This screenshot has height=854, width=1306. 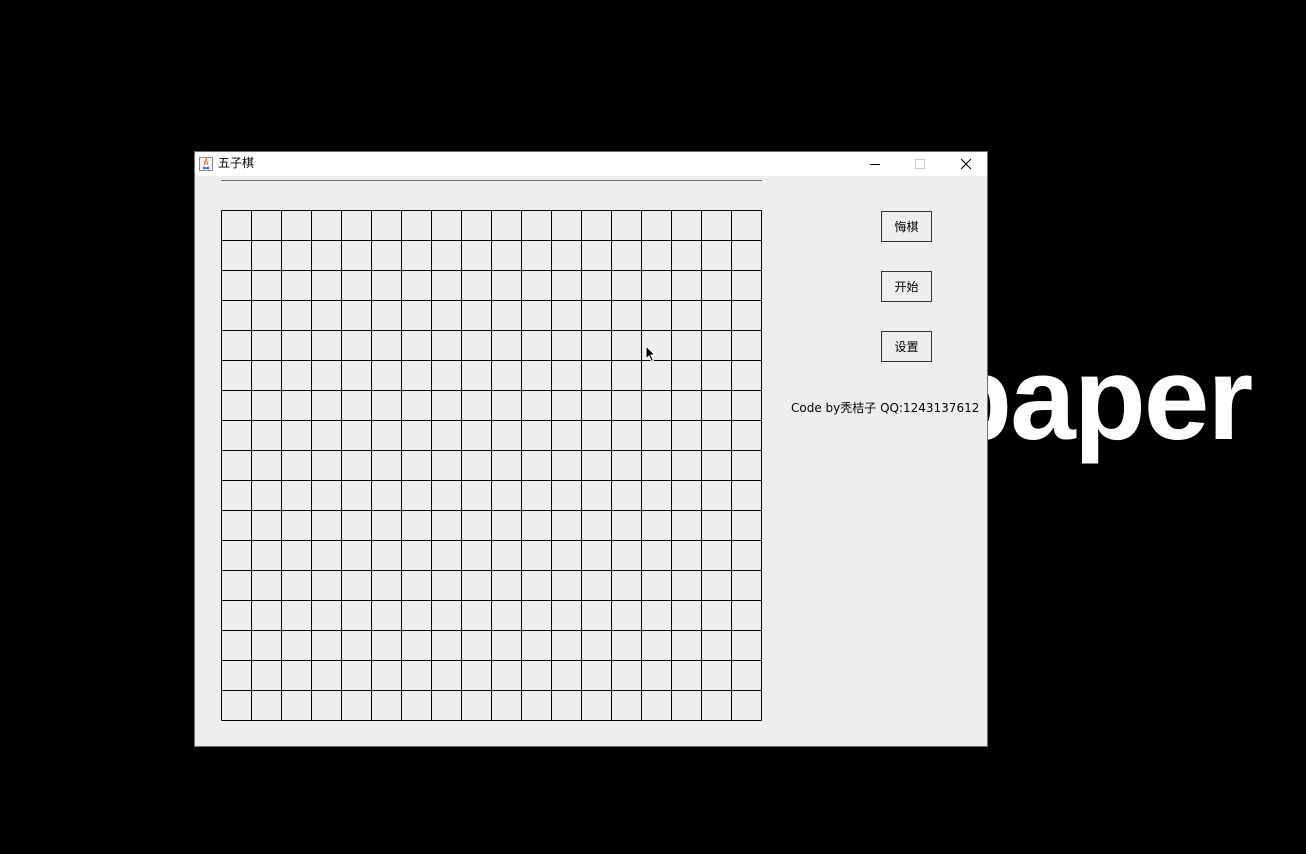 What do you see at coordinates (591, 164) in the screenshot?
I see `title-bar: 五子棋` at bounding box center [591, 164].